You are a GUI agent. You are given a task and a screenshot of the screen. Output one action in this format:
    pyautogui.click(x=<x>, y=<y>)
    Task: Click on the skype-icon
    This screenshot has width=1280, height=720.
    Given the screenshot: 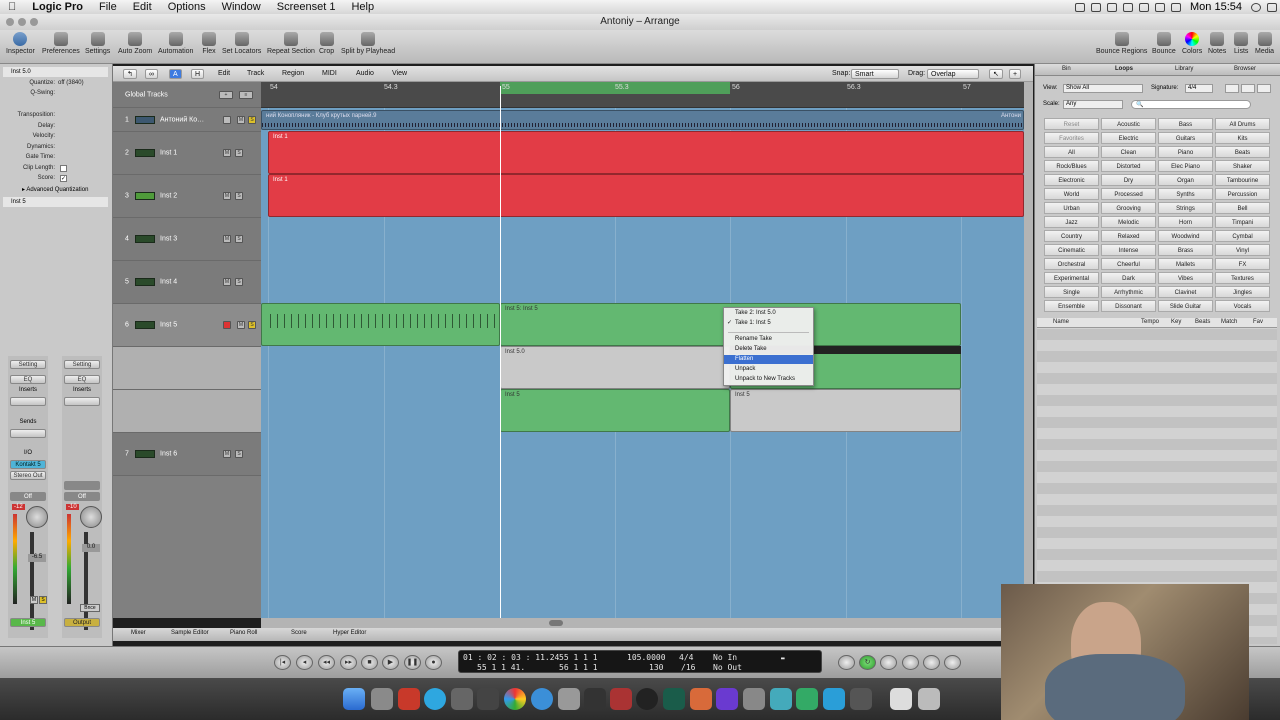 What is the action you would take?
    pyautogui.click(x=435, y=699)
    